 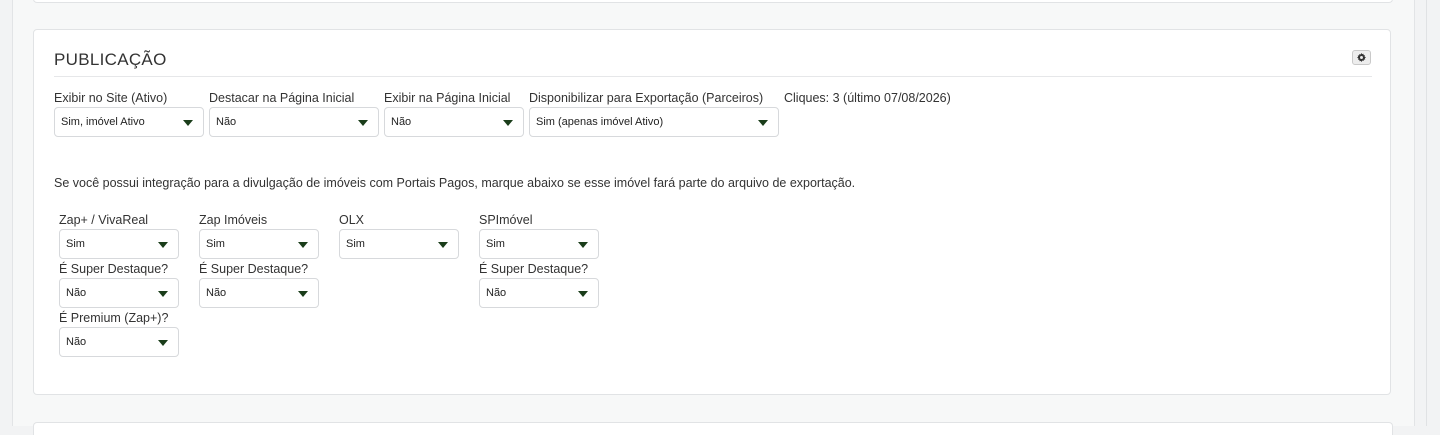 I want to click on settings-button, so click(x=1361, y=57).